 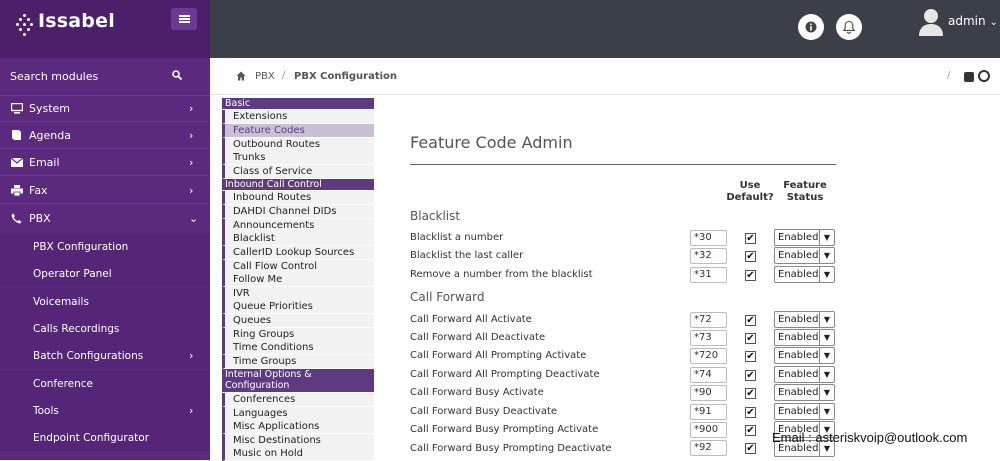 What do you see at coordinates (298, 253) in the screenshot?
I see `module-callerid-lookup: CallerID Lookup Sources` at bounding box center [298, 253].